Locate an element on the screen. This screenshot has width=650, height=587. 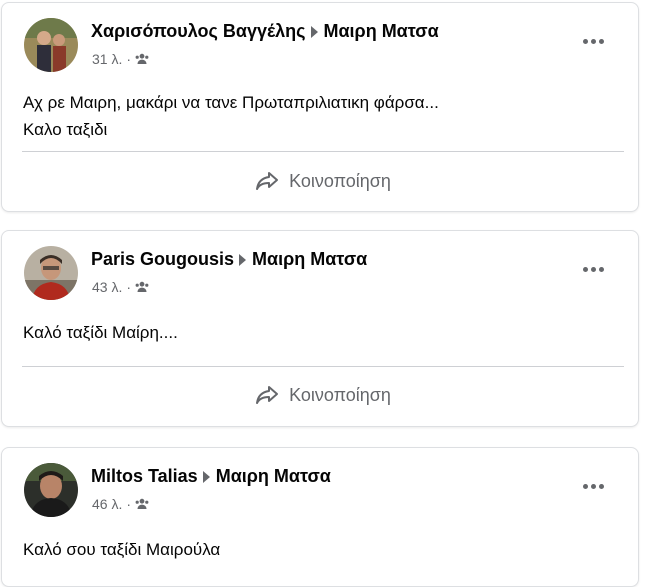
post-header: Χαρισόπουλος Βαγγέλης Μαιρη Ματσα is located at coordinates (265, 31).